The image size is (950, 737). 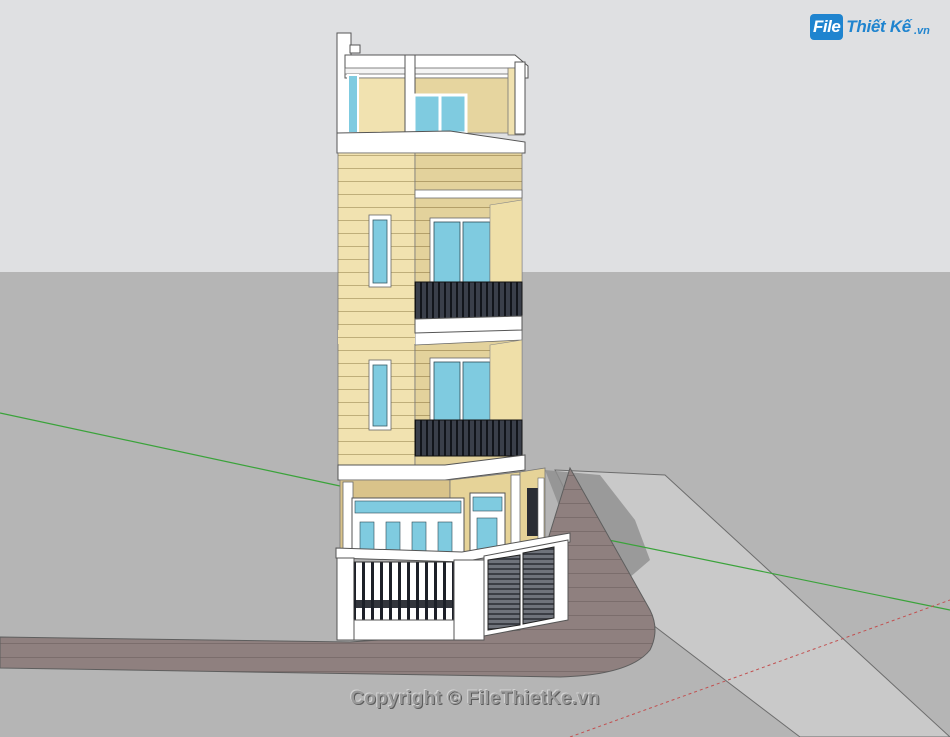 What do you see at coordinates (404, 591) in the screenshot?
I see `fence-gate` at bounding box center [404, 591].